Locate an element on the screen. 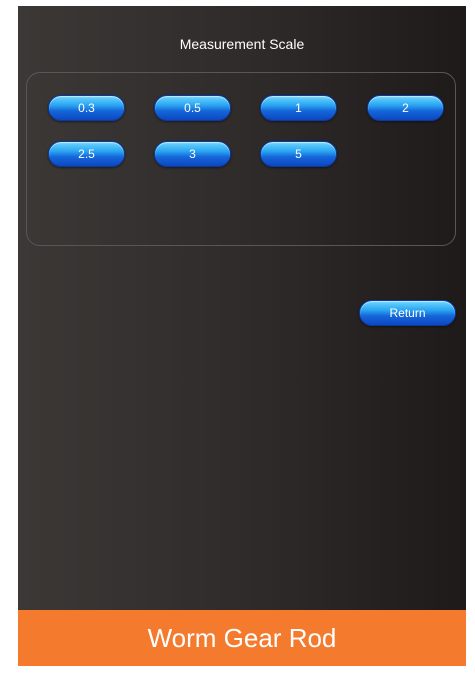 The image size is (475, 674). scale-option-5: 5 is located at coordinates (298, 154).